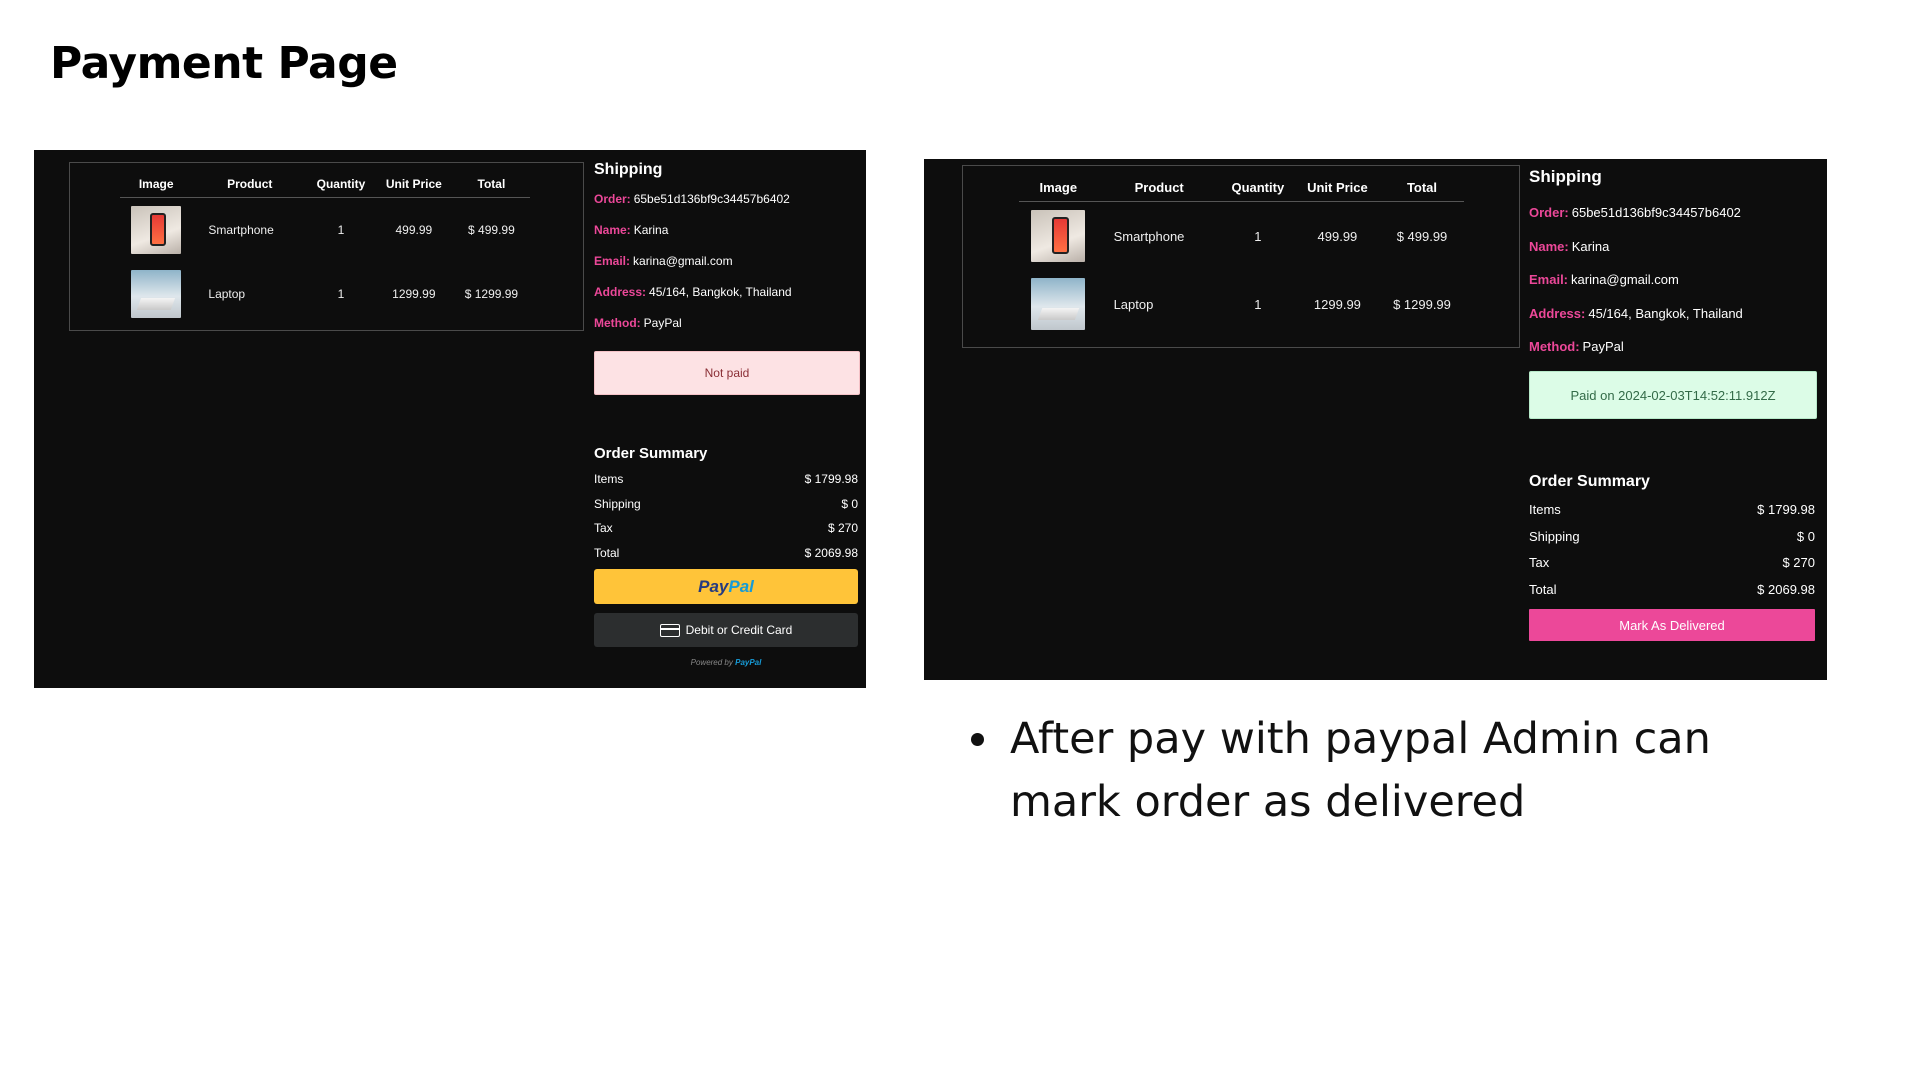 This screenshot has height=1080, width=1920. What do you see at coordinates (1589, 481) in the screenshot?
I see `order-summary-heading: Order Summary` at bounding box center [1589, 481].